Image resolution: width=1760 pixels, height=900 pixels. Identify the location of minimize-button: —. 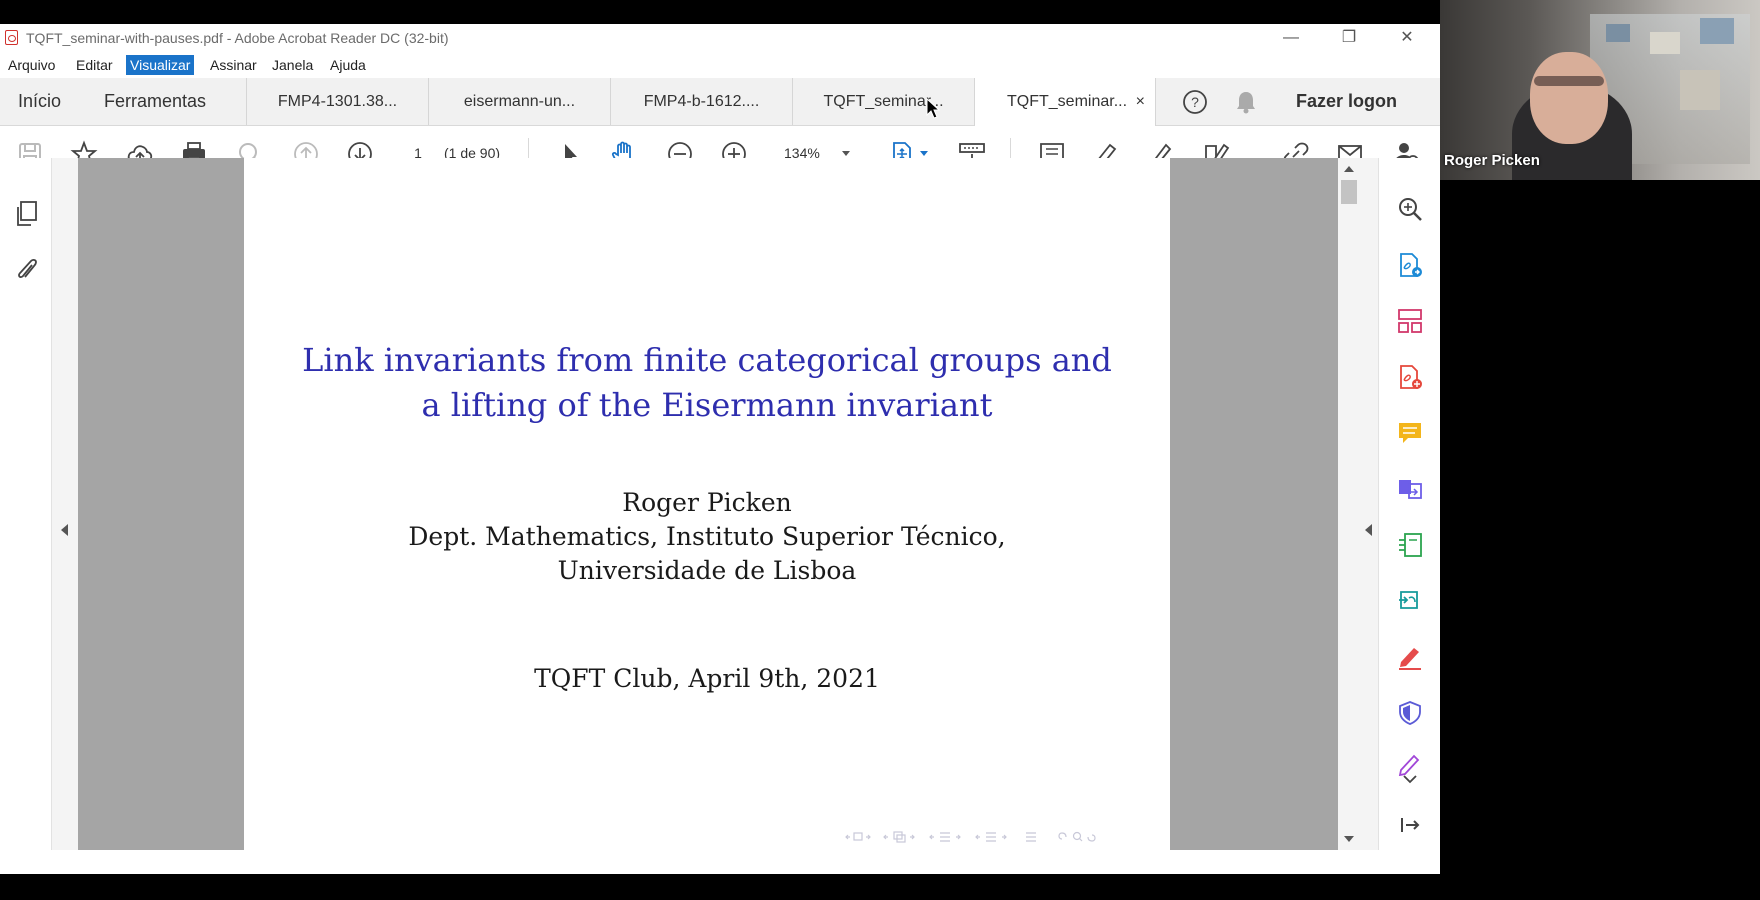
(1291, 38).